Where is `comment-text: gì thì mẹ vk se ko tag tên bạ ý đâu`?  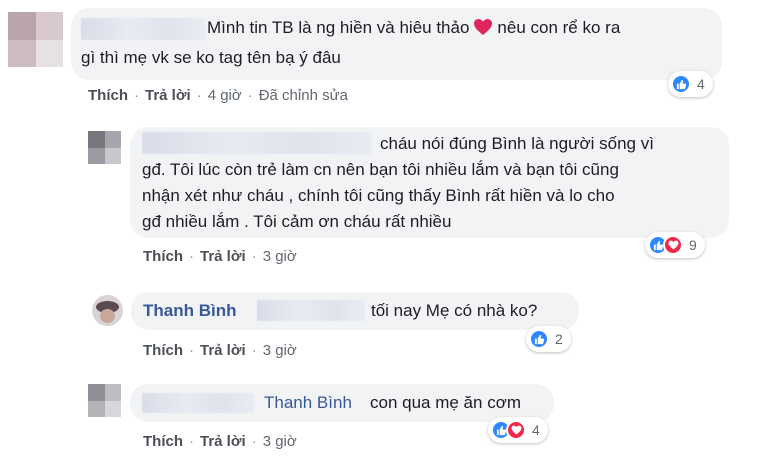 comment-text: gì thì mẹ vk se ko tag tên bạ ý đâu is located at coordinates (211, 57).